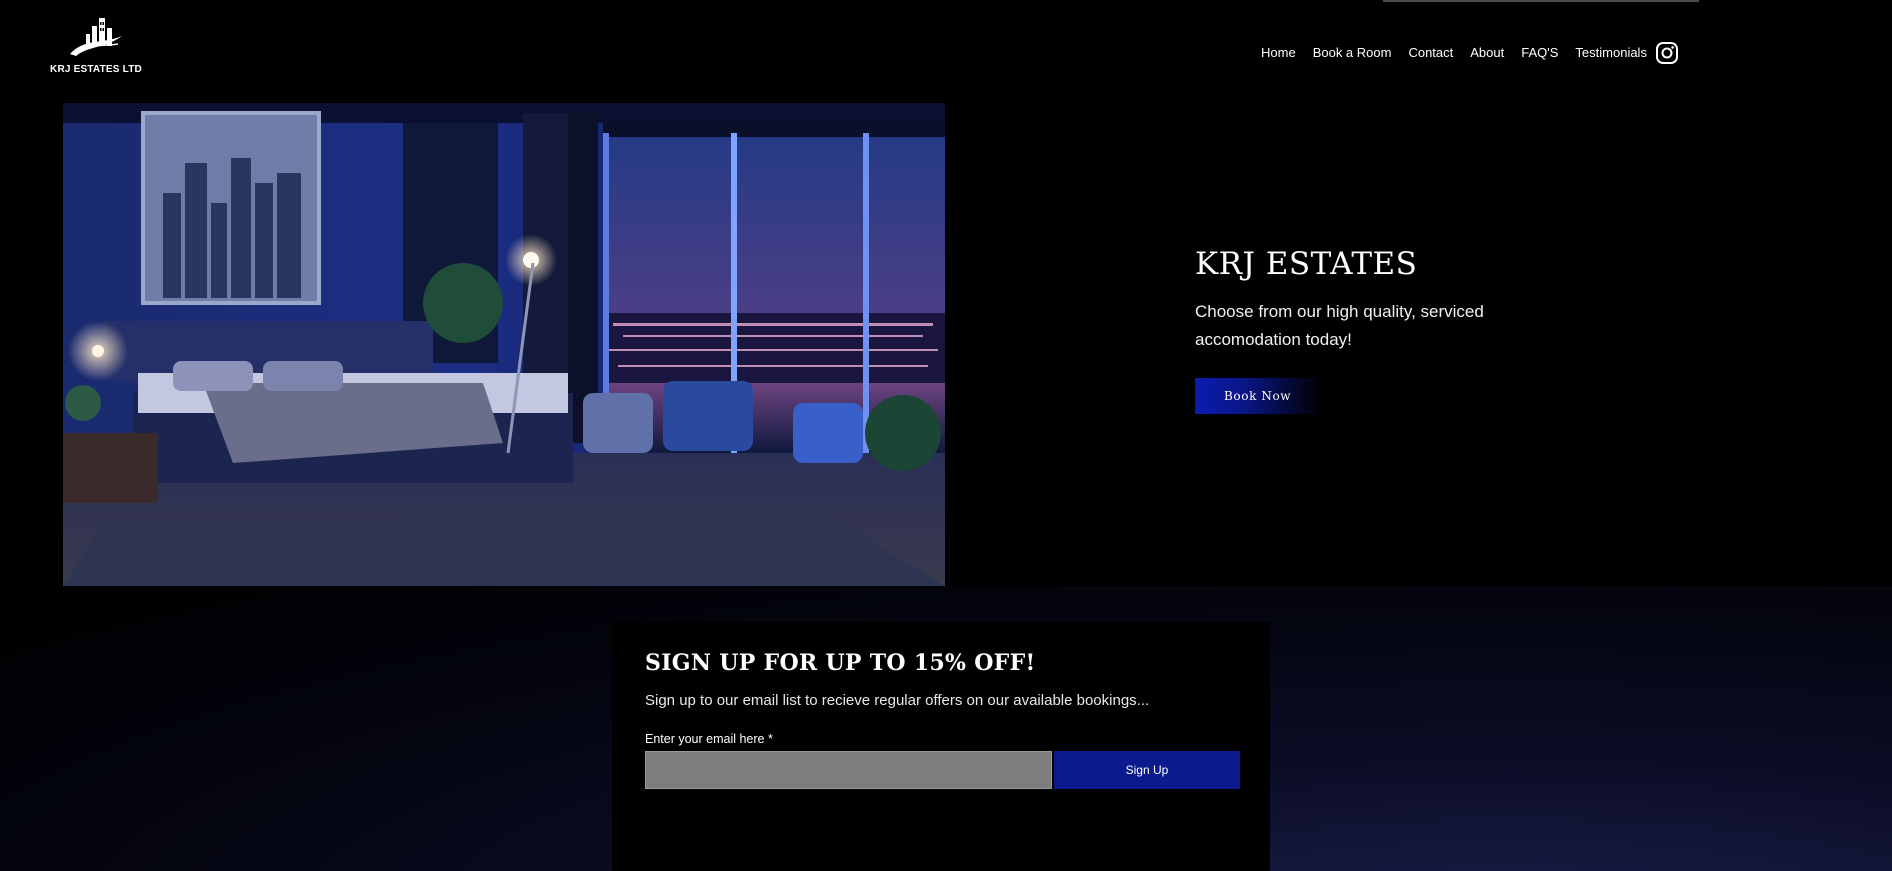 This screenshot has width=1892, height=871. Describe the element at coordinates (1541, 1) in the screenshot. I see `scroll-indicator` at that location.